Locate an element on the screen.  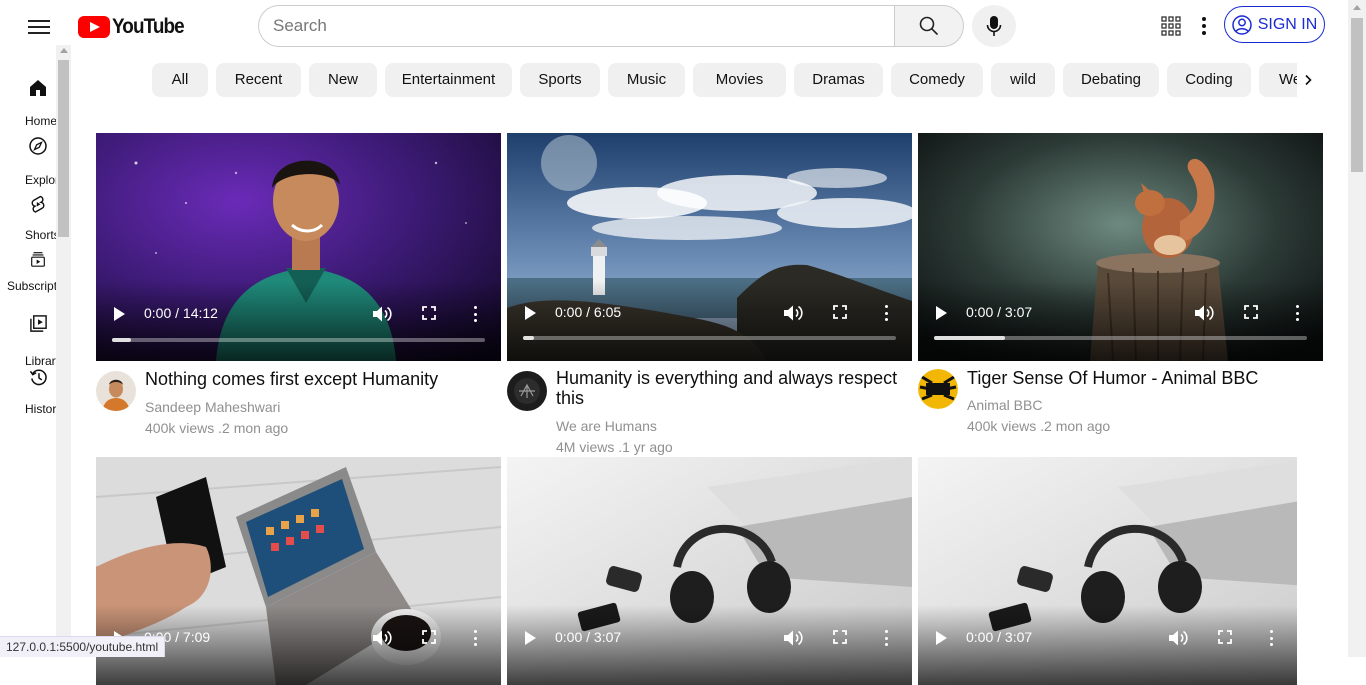
account-icon is located at coordinates (1241, 24).